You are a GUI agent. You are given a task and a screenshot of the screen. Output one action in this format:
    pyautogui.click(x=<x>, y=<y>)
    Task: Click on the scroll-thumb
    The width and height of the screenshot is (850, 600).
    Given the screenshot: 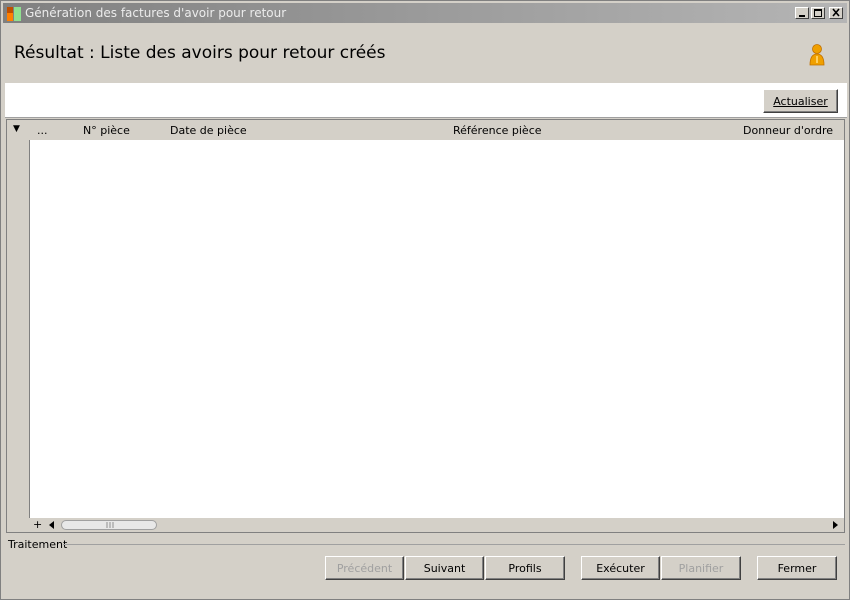 What is the action you would take?
    pyautogui.click(x=109, y=525)
    